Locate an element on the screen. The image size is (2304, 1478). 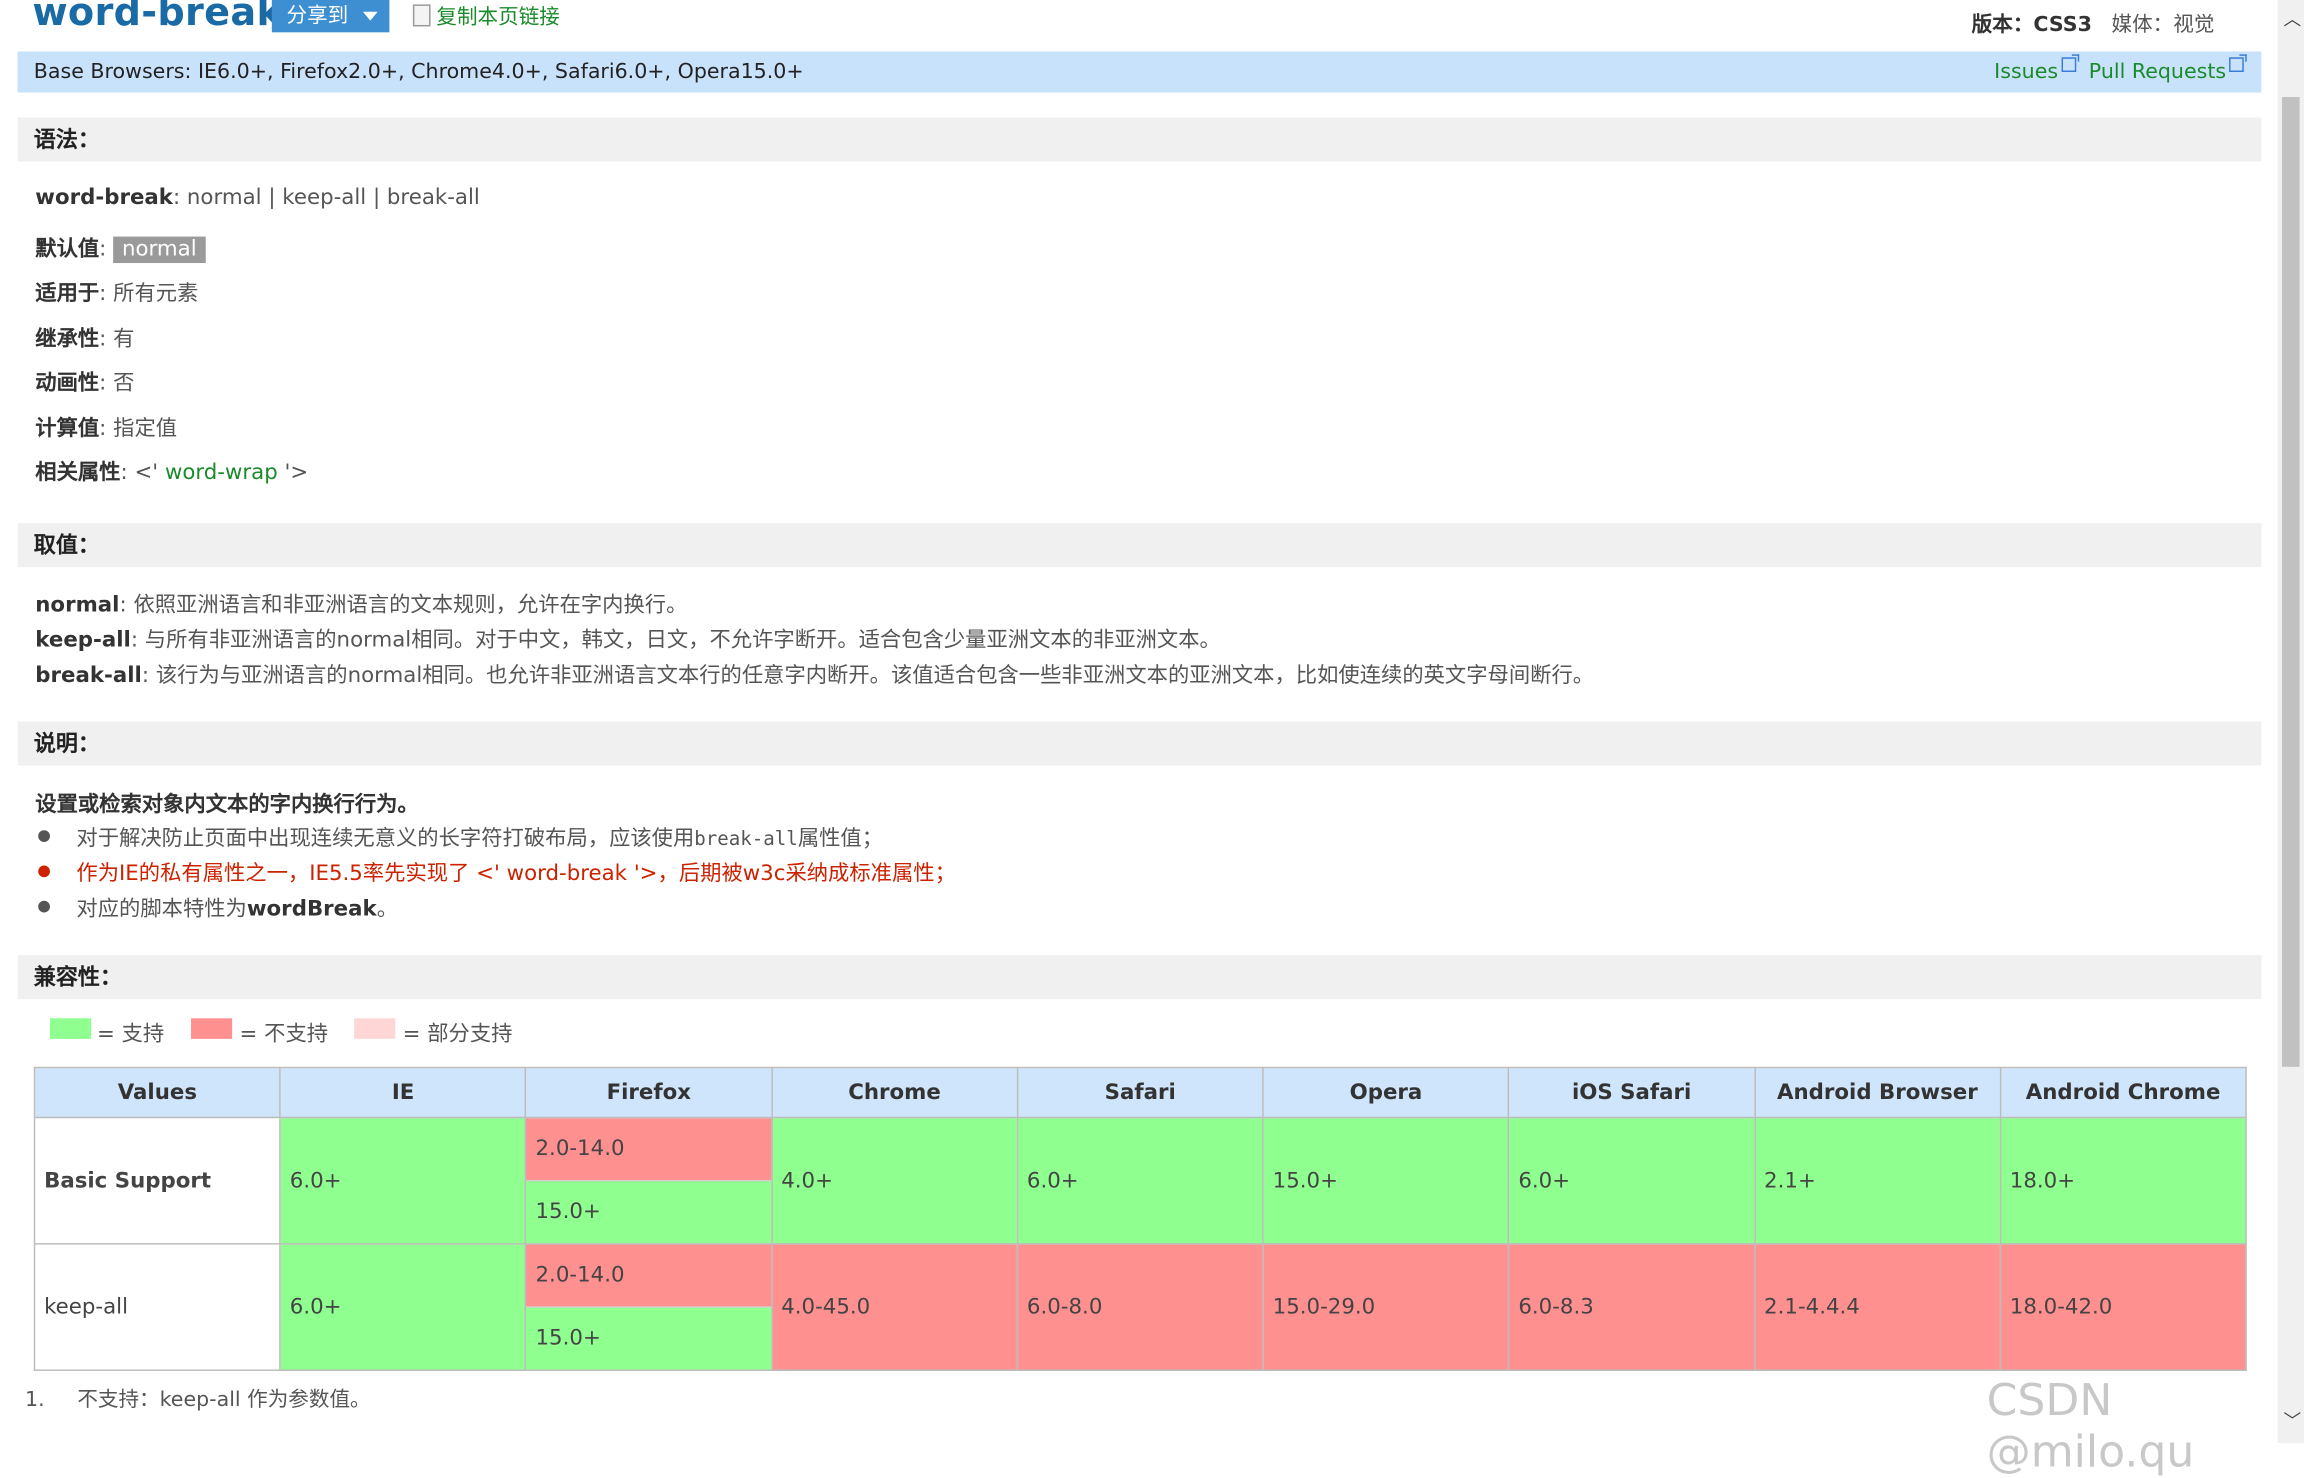
animation-label: 动画性 is located at coordinates (67, 383).